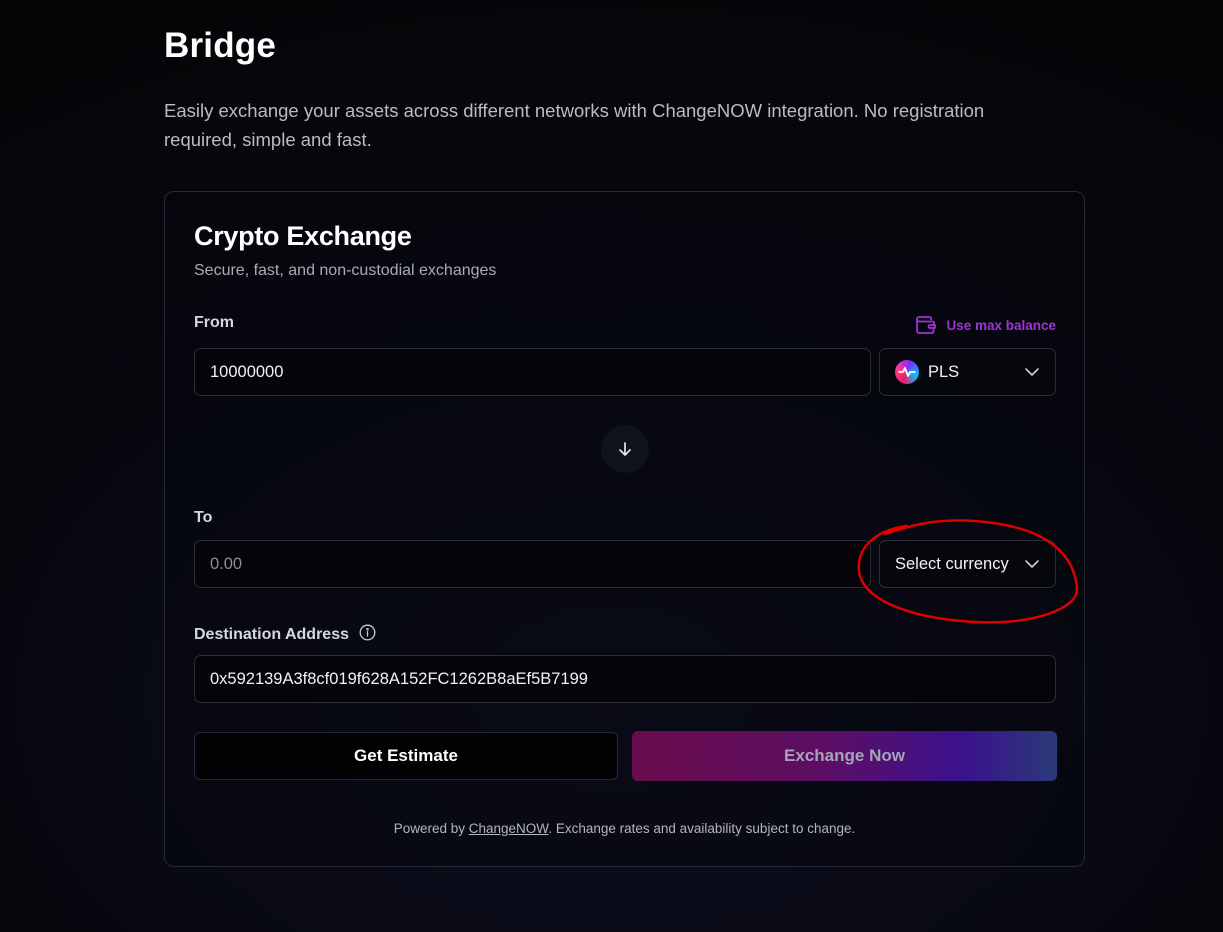 Image resolution: width=1223 pixels, height=932 pixels. What do you see at coordinates (1001, 325) in the screenshot?
I see `use-max-balance-label: Use max balance` at bounding box center [1001, 325].